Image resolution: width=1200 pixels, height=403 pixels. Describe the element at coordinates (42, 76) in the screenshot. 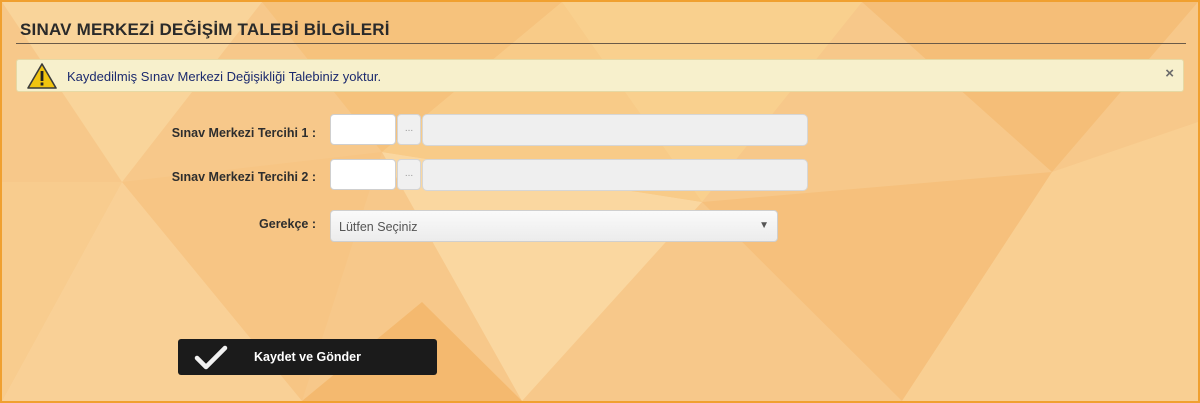

I see `warning-icon` at that location.